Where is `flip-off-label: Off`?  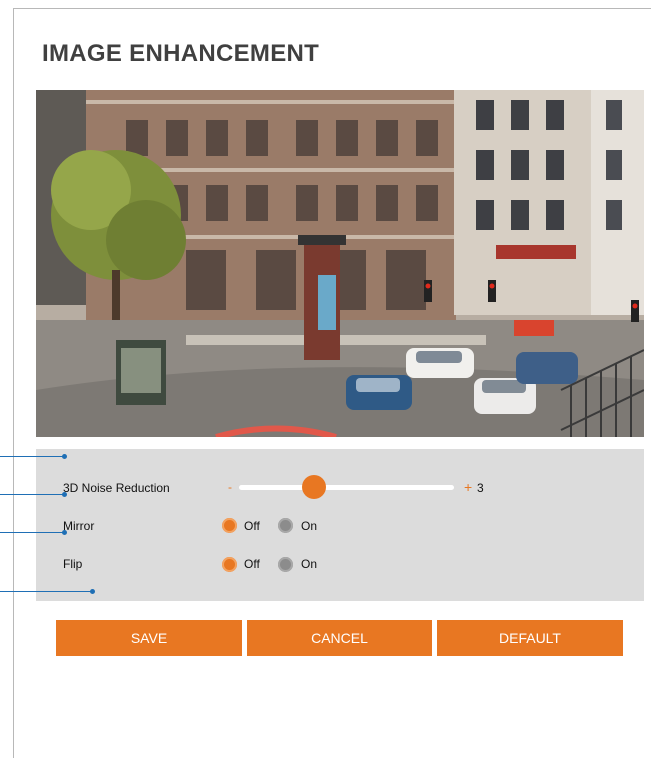
flip-off-label: Off is located at coordinates (252, 564).